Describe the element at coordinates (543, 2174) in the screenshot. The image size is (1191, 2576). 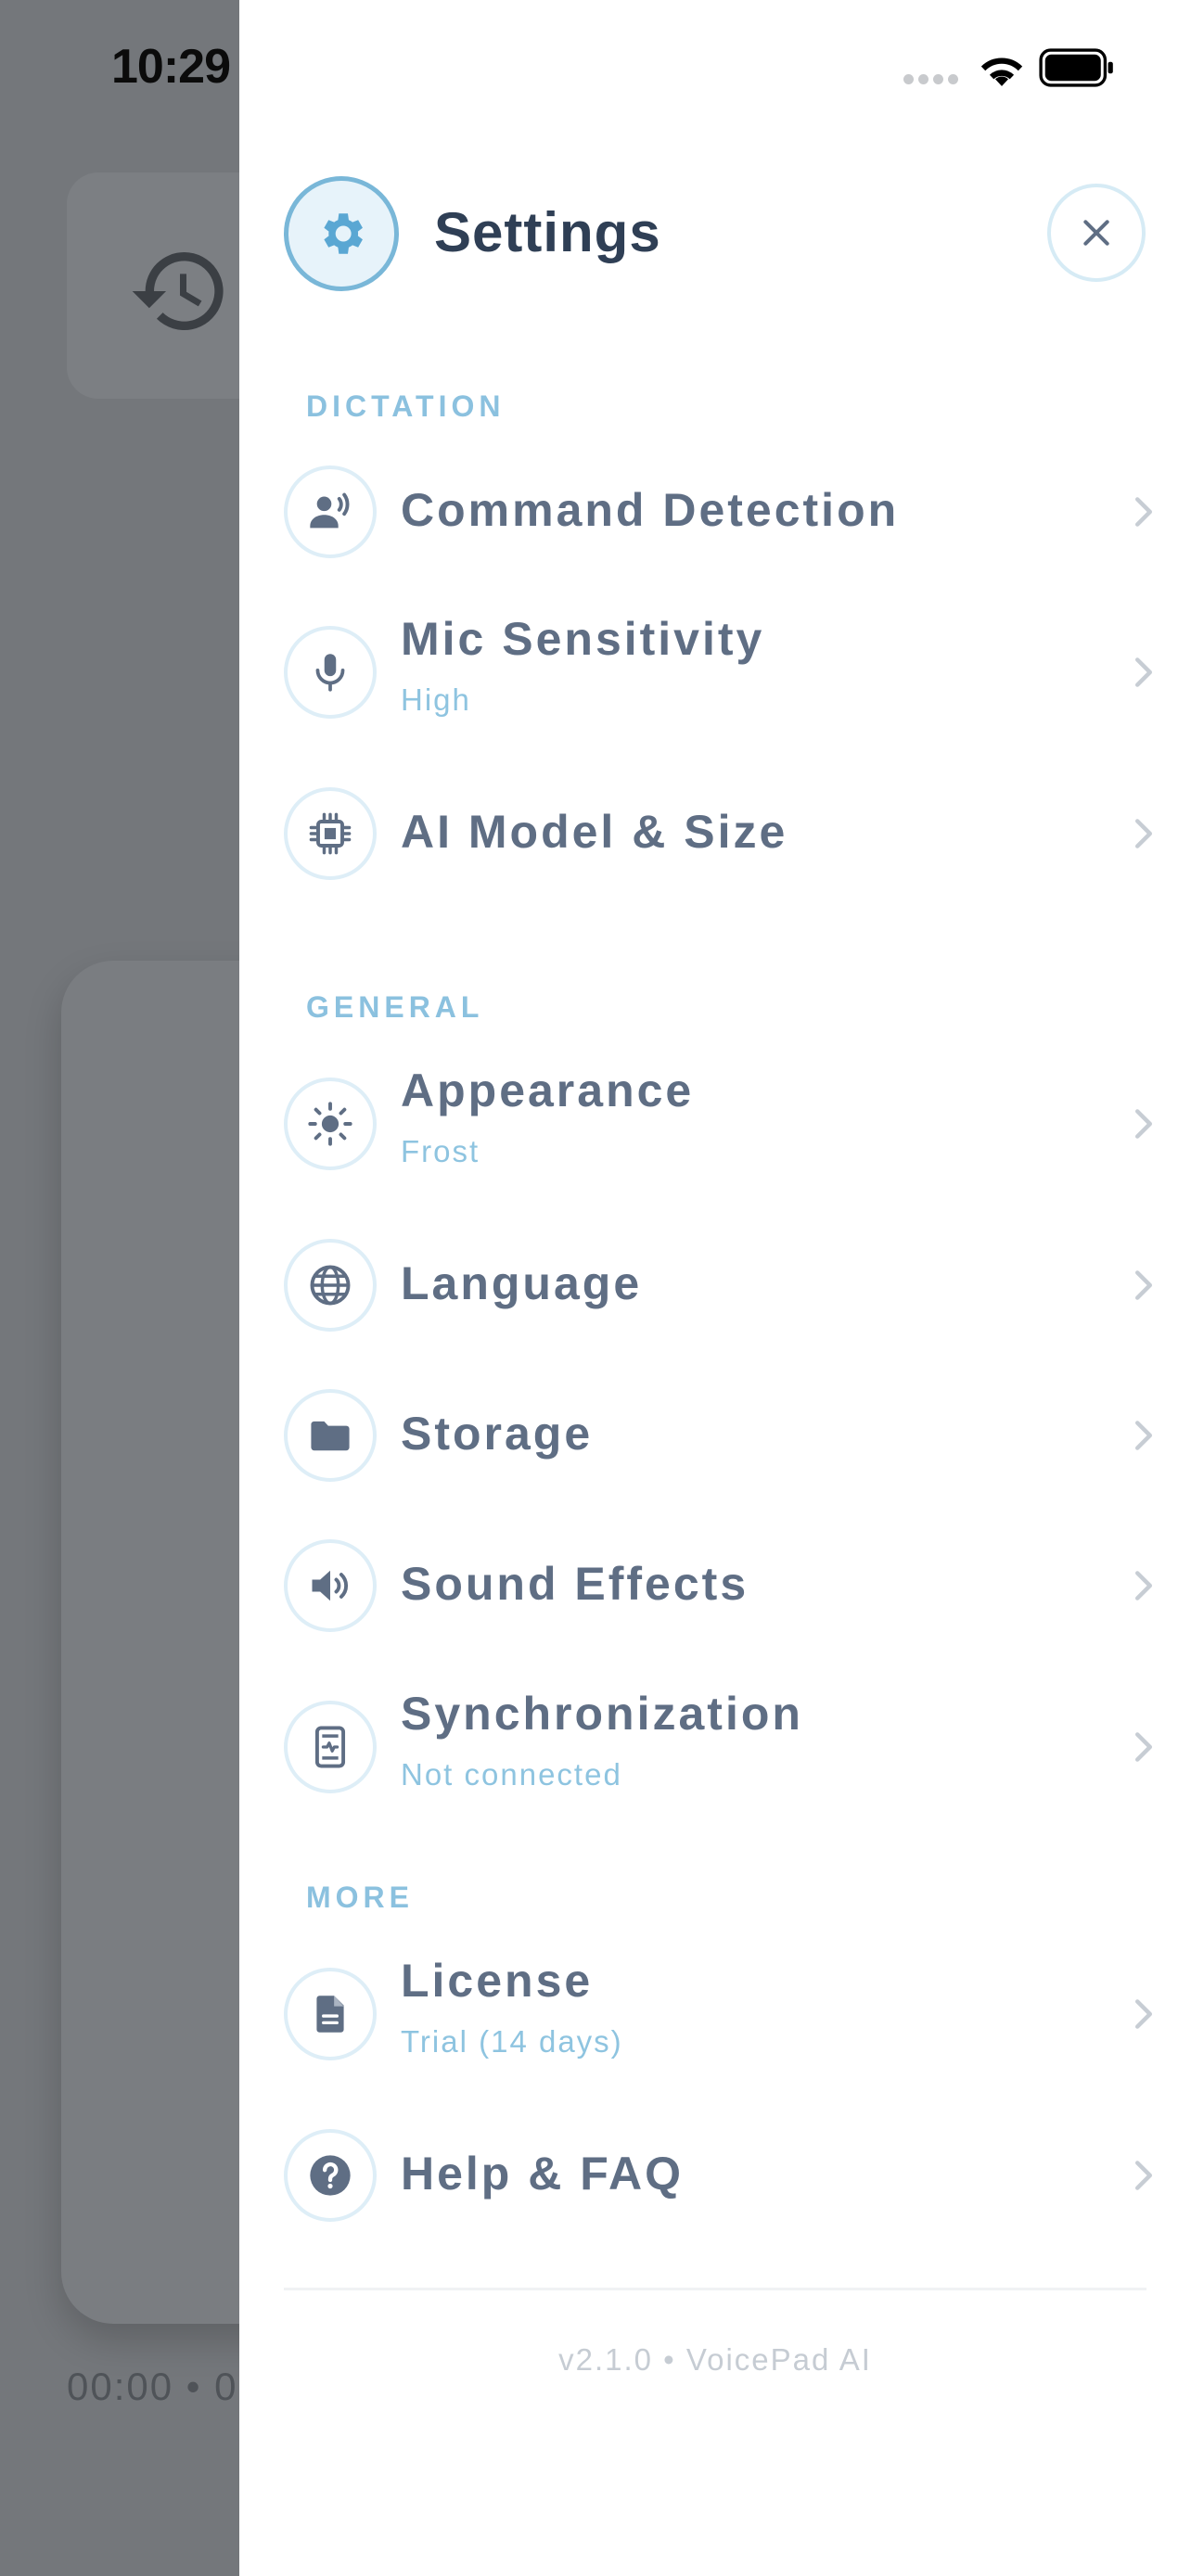
I see `row-label: Help & FAQ` at that location.